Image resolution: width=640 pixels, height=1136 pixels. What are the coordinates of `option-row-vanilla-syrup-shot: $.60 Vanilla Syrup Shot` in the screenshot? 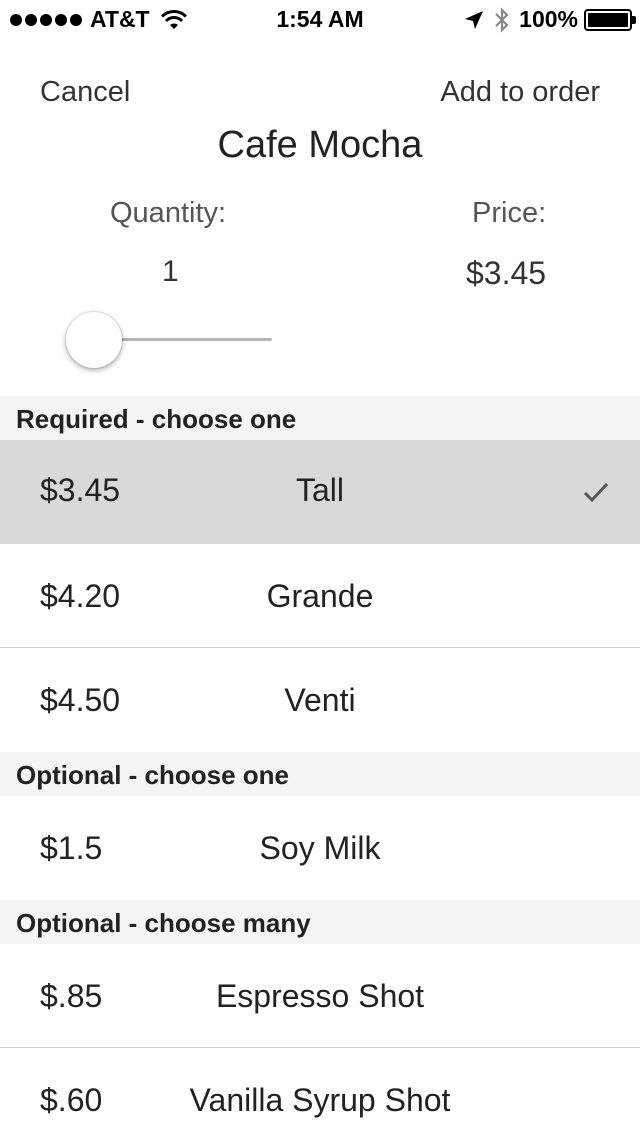 It's located at (320, 1092).